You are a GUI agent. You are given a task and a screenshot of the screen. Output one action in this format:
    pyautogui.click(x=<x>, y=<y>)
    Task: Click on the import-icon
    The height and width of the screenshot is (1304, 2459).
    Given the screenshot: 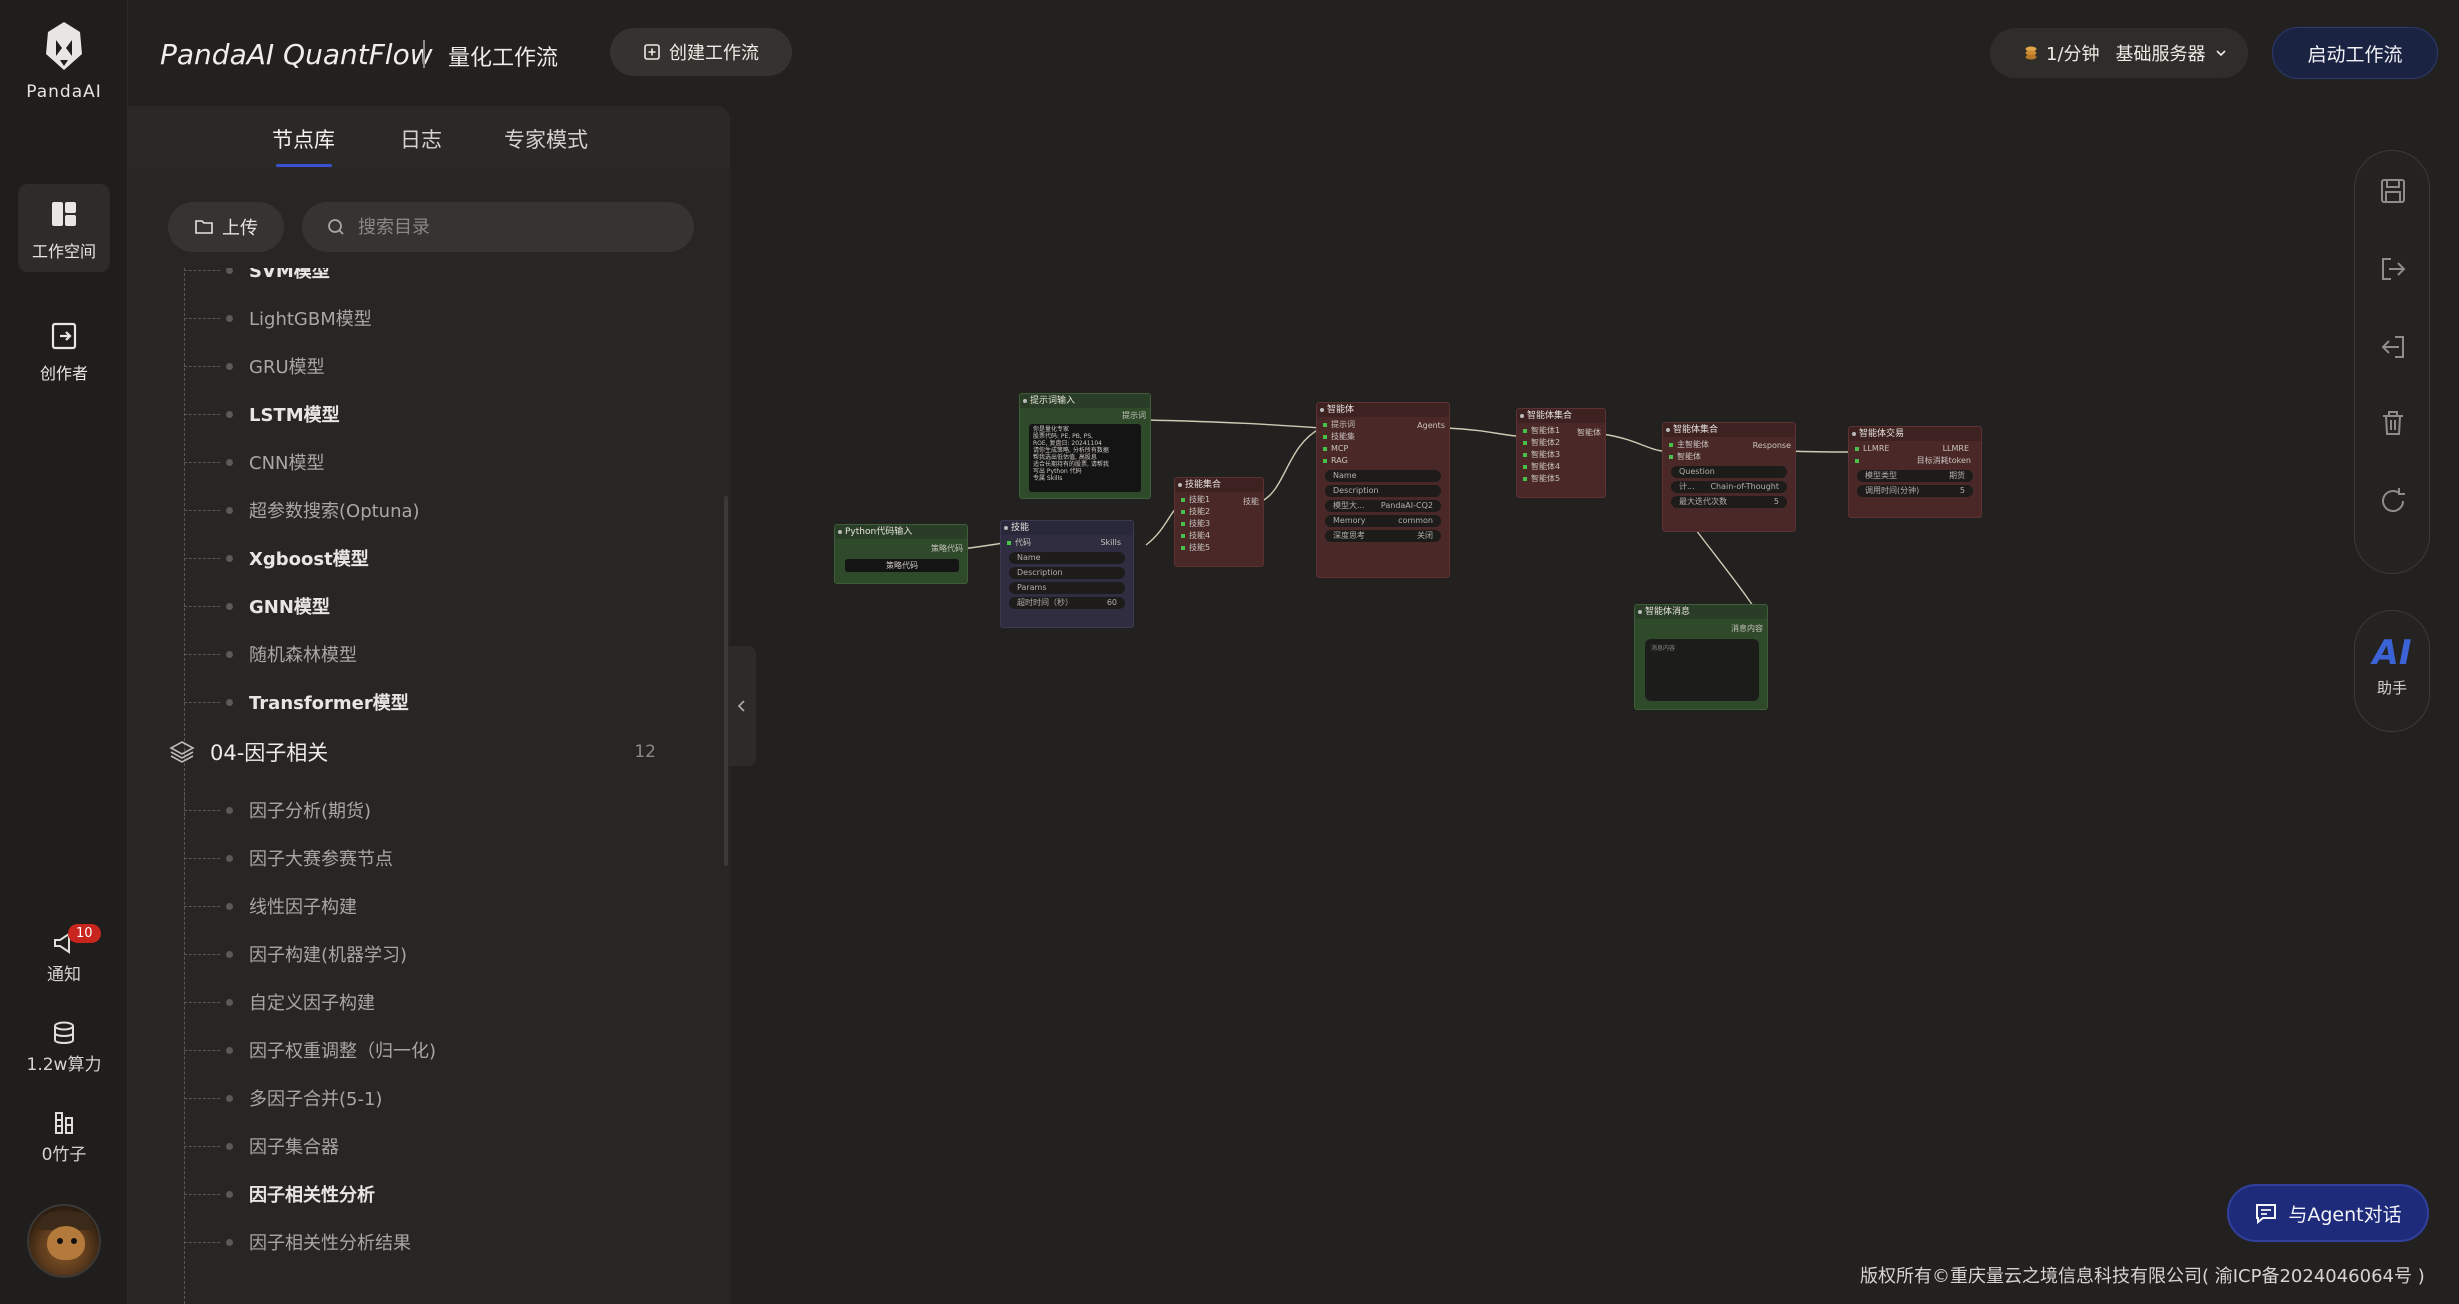 What is the action you would take?
    pyautogui.click(x=2393, y=347)
    